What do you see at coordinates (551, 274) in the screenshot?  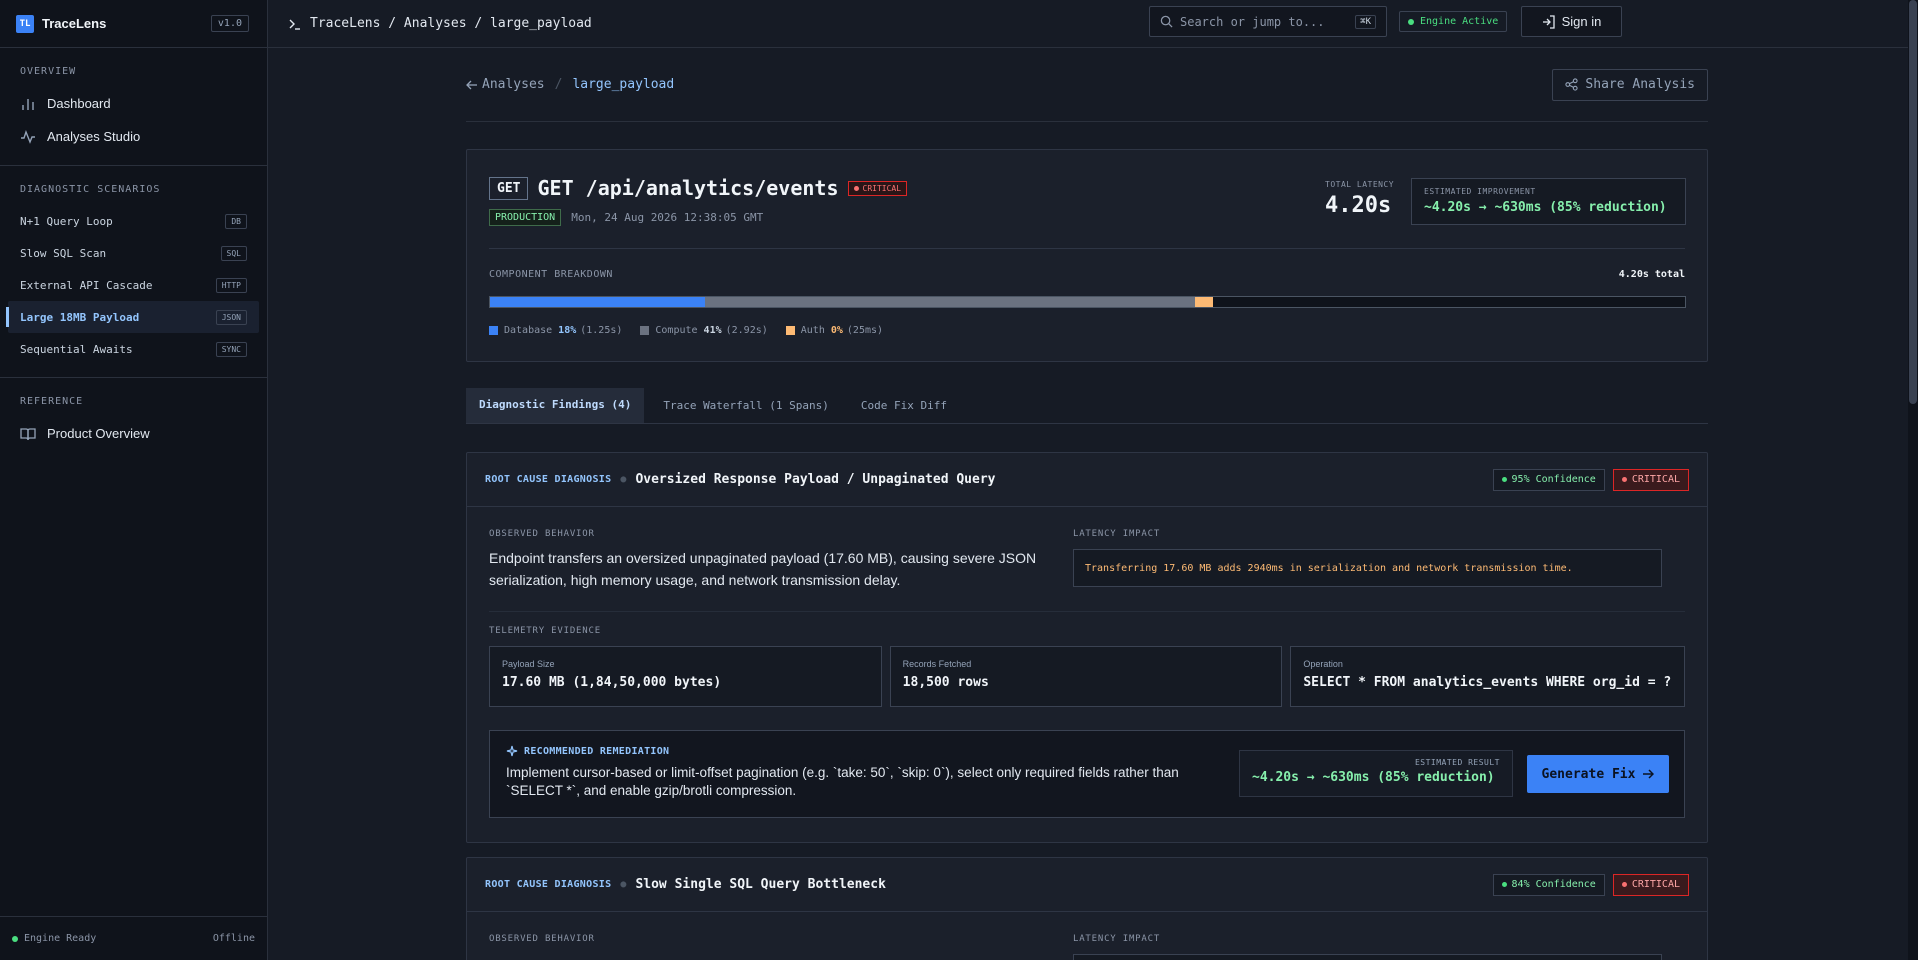 I see `breakdown-label: COMPONENT BREAKDOWN` at bounding box center [551, 274].